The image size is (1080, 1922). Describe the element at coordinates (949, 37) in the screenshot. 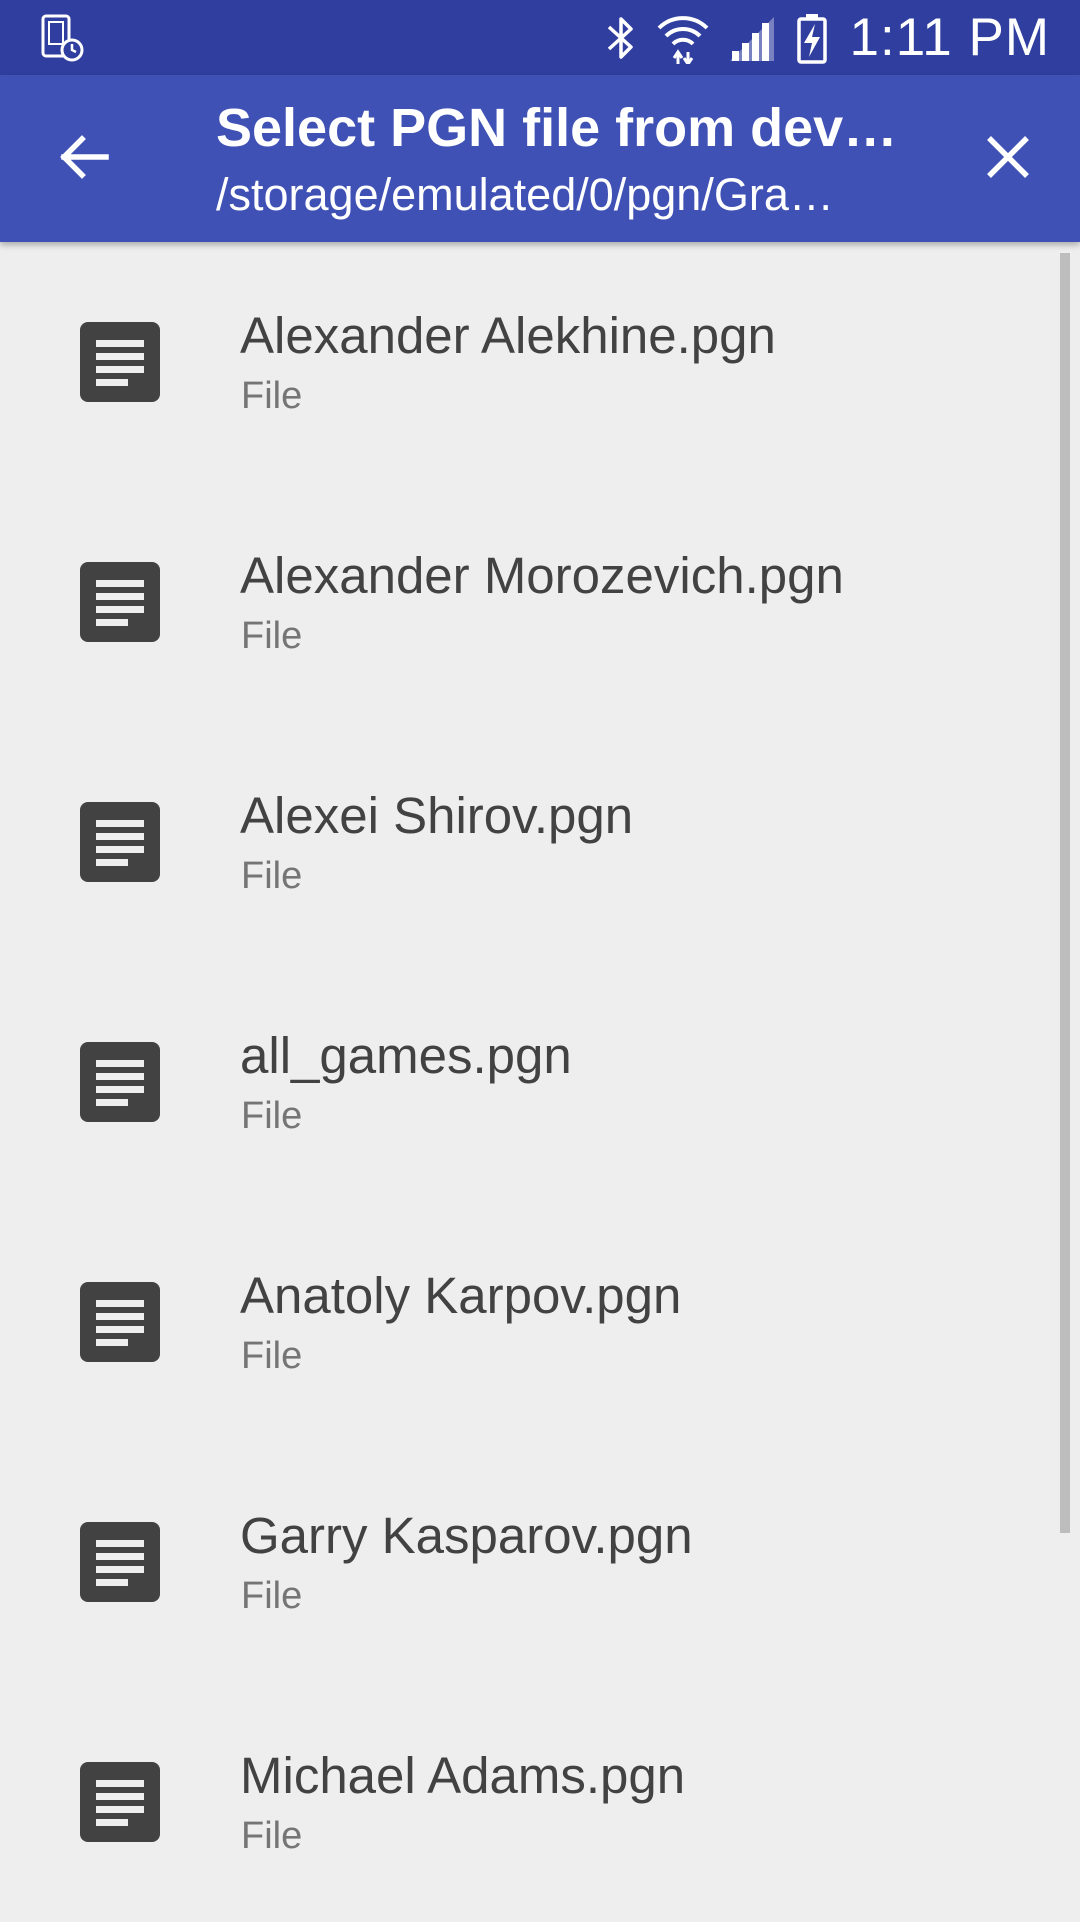

I see `status-time: 1:11 PM` at that location.